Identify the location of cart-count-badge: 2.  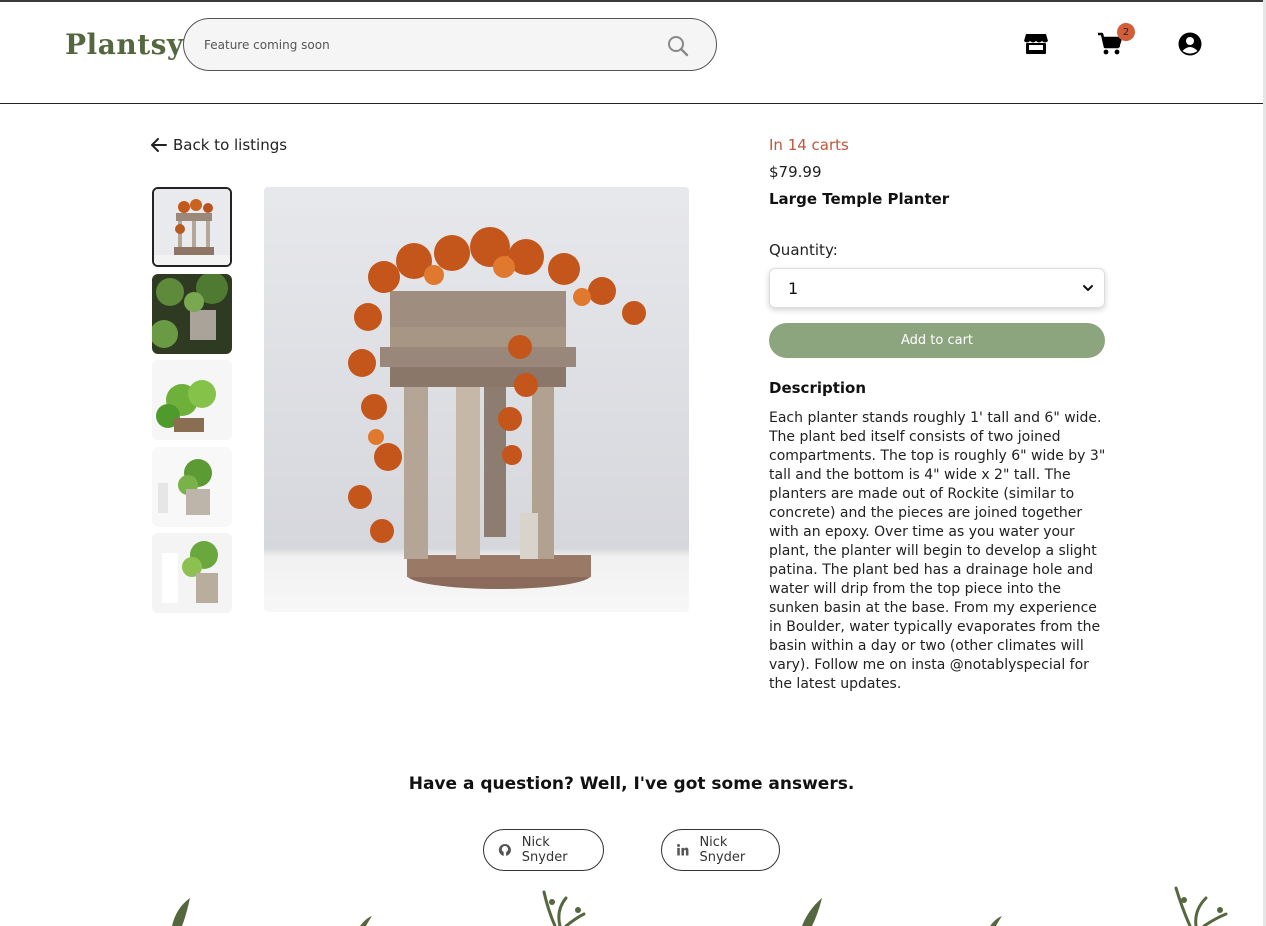
(1126, 32).